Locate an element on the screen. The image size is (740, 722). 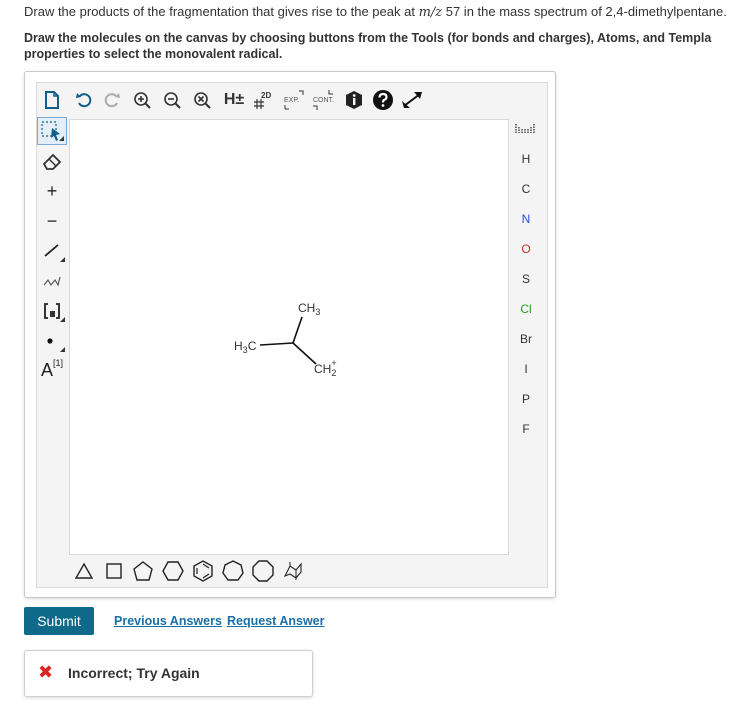
contract-button: CONT. is located at coordinates (325, 100).